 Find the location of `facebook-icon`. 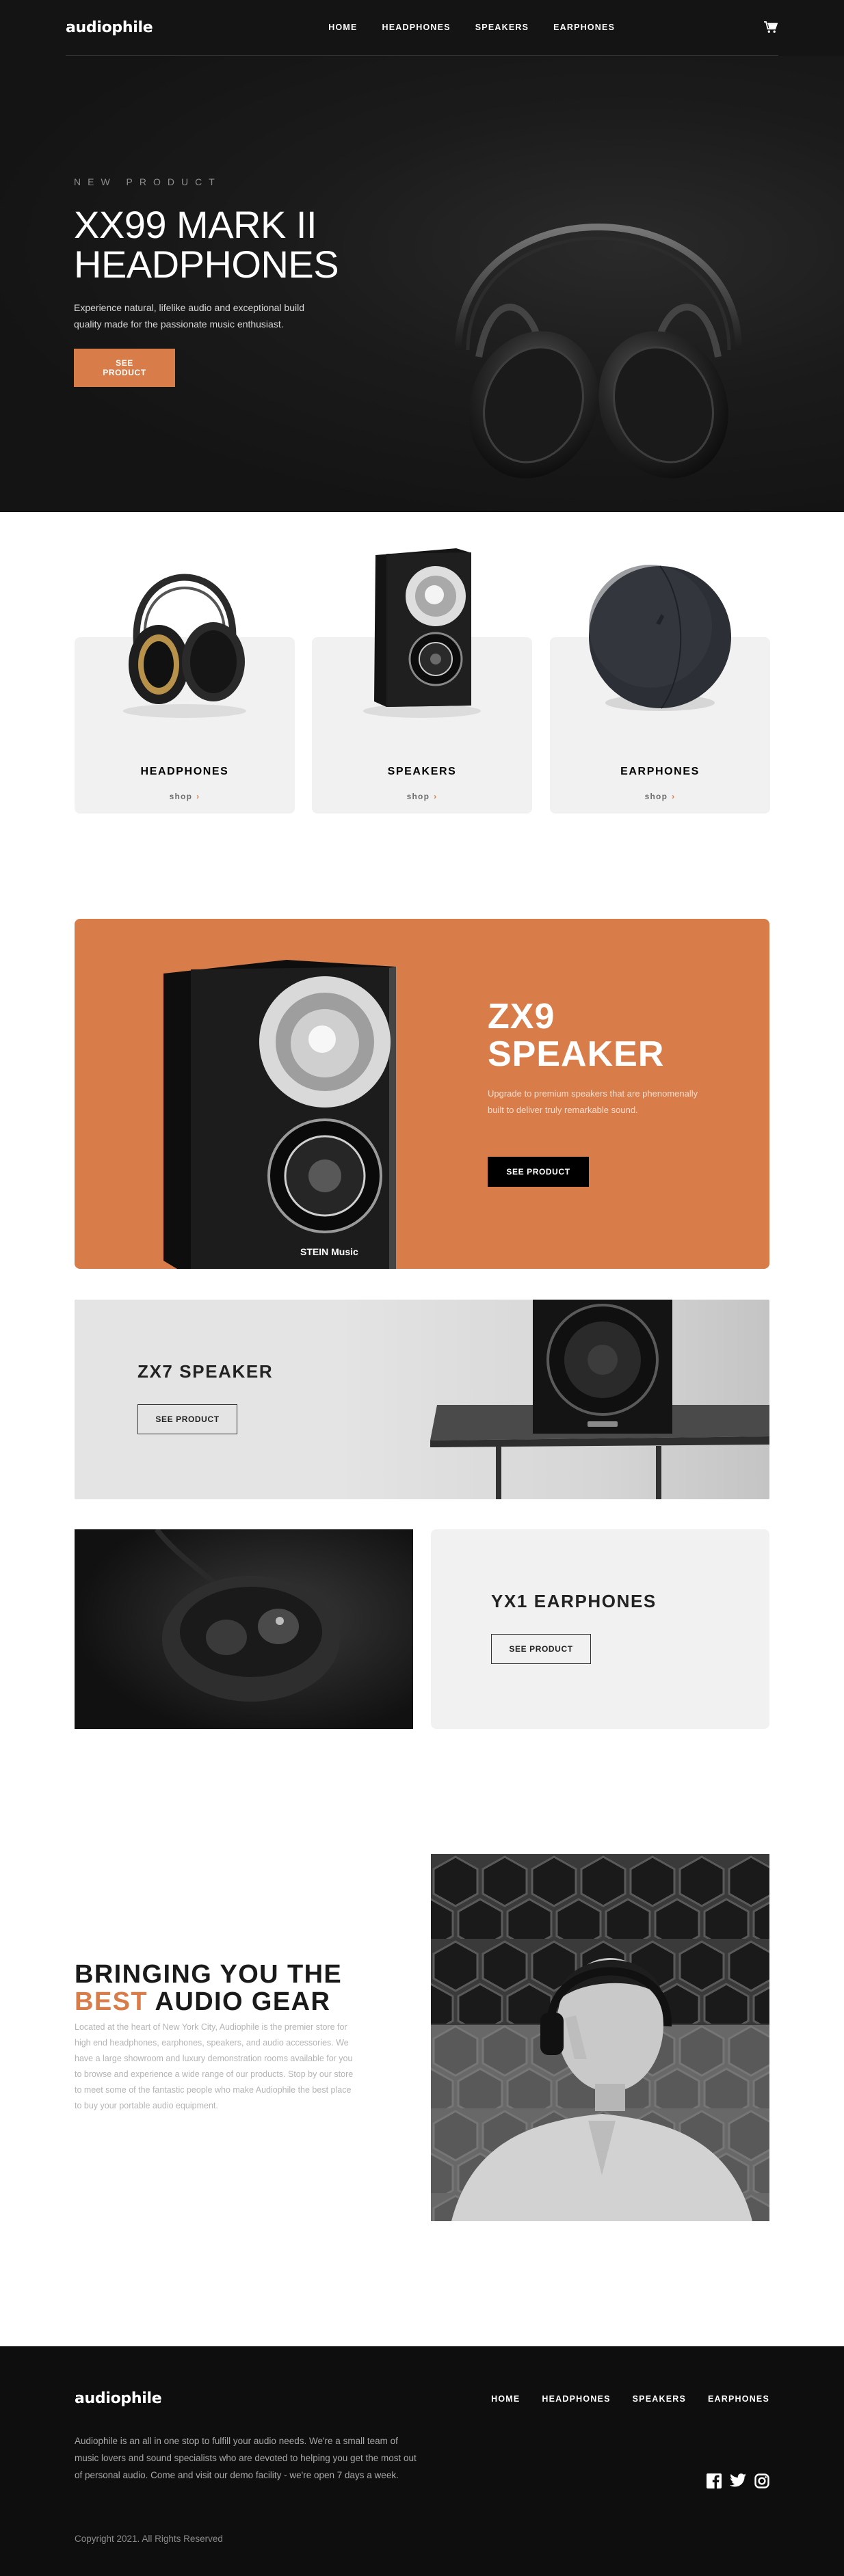

facebook-icon is located at coordinates (715, 2482).